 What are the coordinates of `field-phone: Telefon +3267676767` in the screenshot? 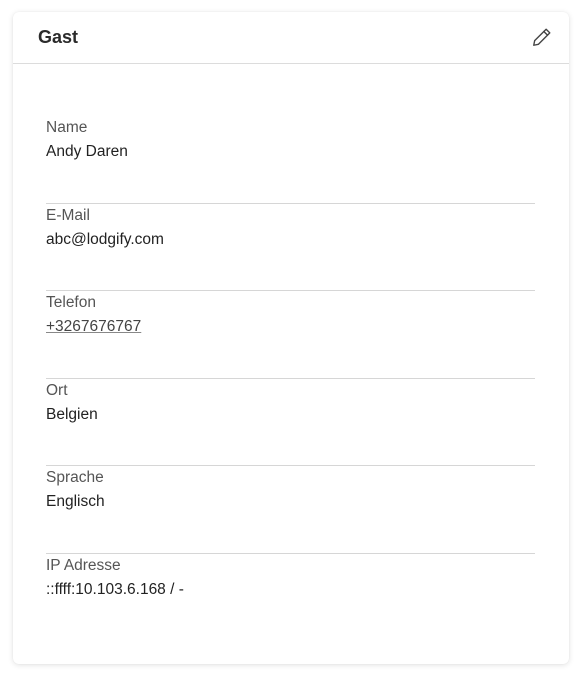 It's located at (290, 335).